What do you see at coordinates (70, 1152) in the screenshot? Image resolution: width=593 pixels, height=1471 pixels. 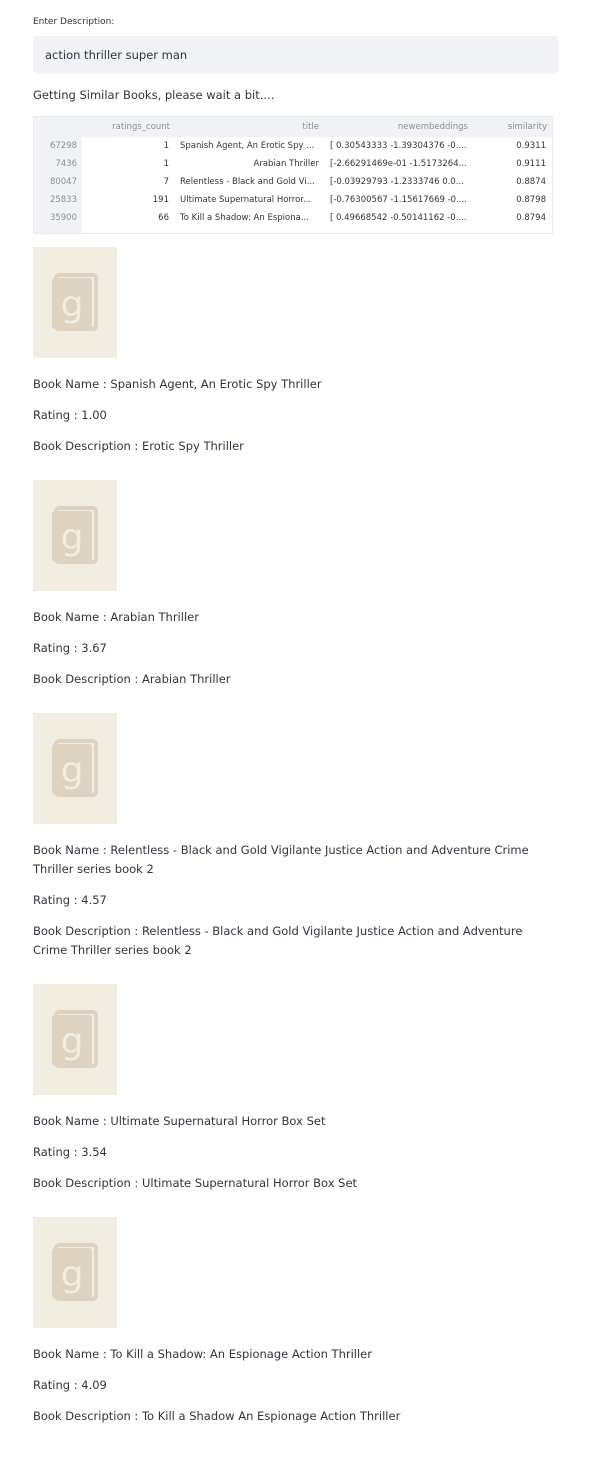 I see `book-rating: Rating : 3.54` at bounding box center [70, 1152].